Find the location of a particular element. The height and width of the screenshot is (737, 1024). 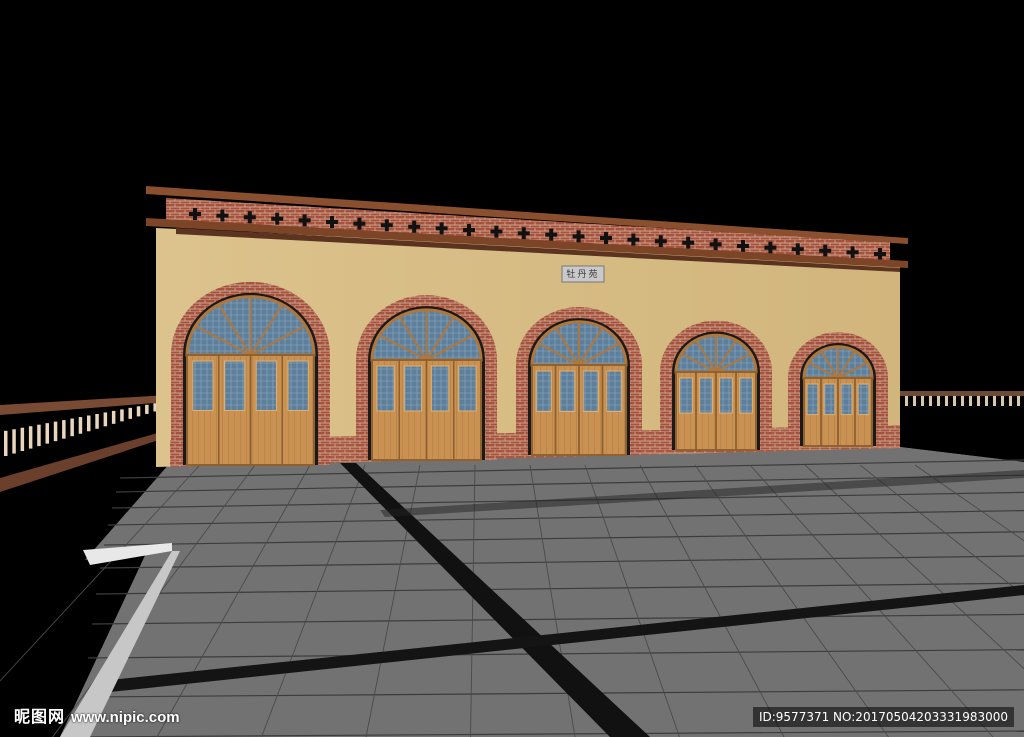

brand-site: www.nipic.com is located at coordinates (125, 717).